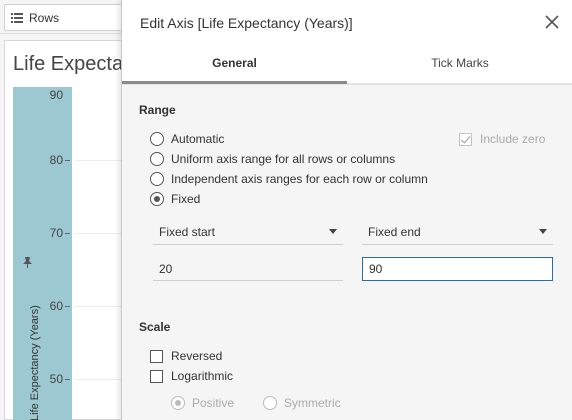 The width and height of the screenshot is (572, 420). Describe the element at coordinates (202, 376) in the screenshot. I see `logarithmic-label: Logarithmic` at that location.